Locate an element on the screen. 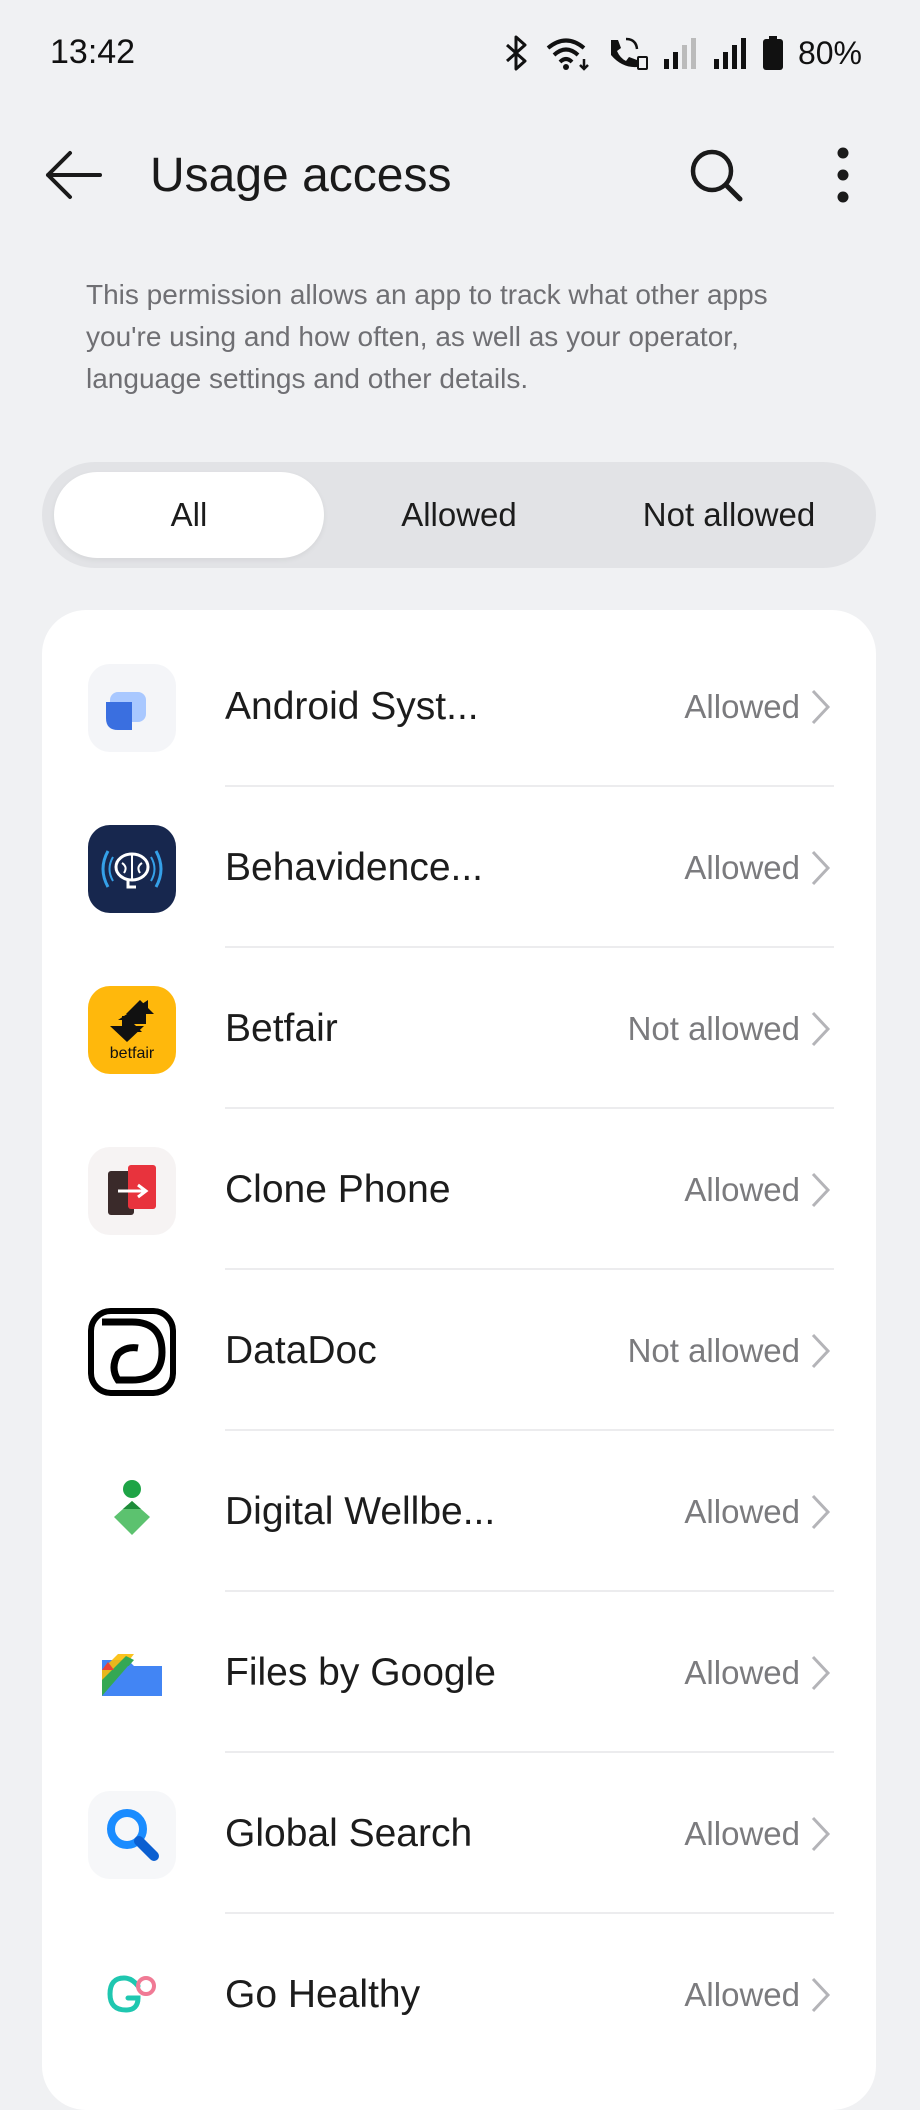  list-item-clone-phone: Clone Phone Allowed is located at coordinates (459, 1189).